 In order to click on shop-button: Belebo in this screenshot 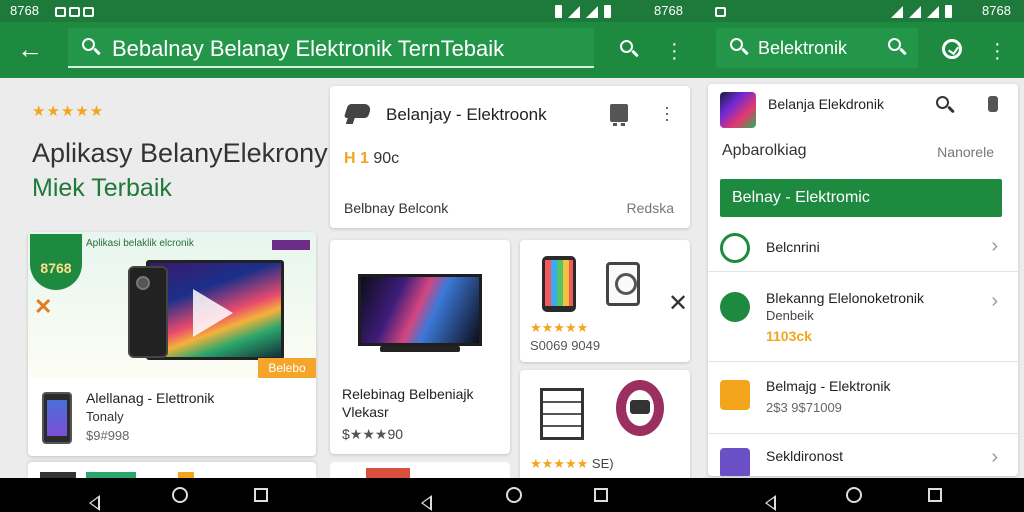, I will do `click(287, 368)`.